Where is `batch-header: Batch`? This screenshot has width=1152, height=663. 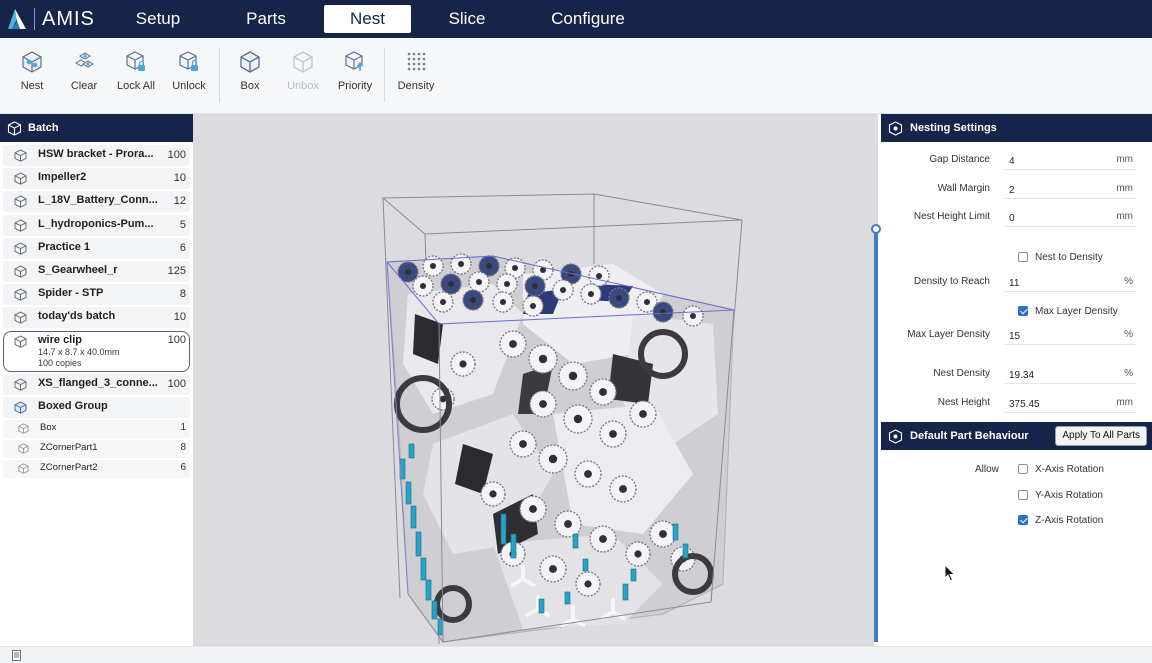 batch-header: Batch is located at coordinates (96, 128).